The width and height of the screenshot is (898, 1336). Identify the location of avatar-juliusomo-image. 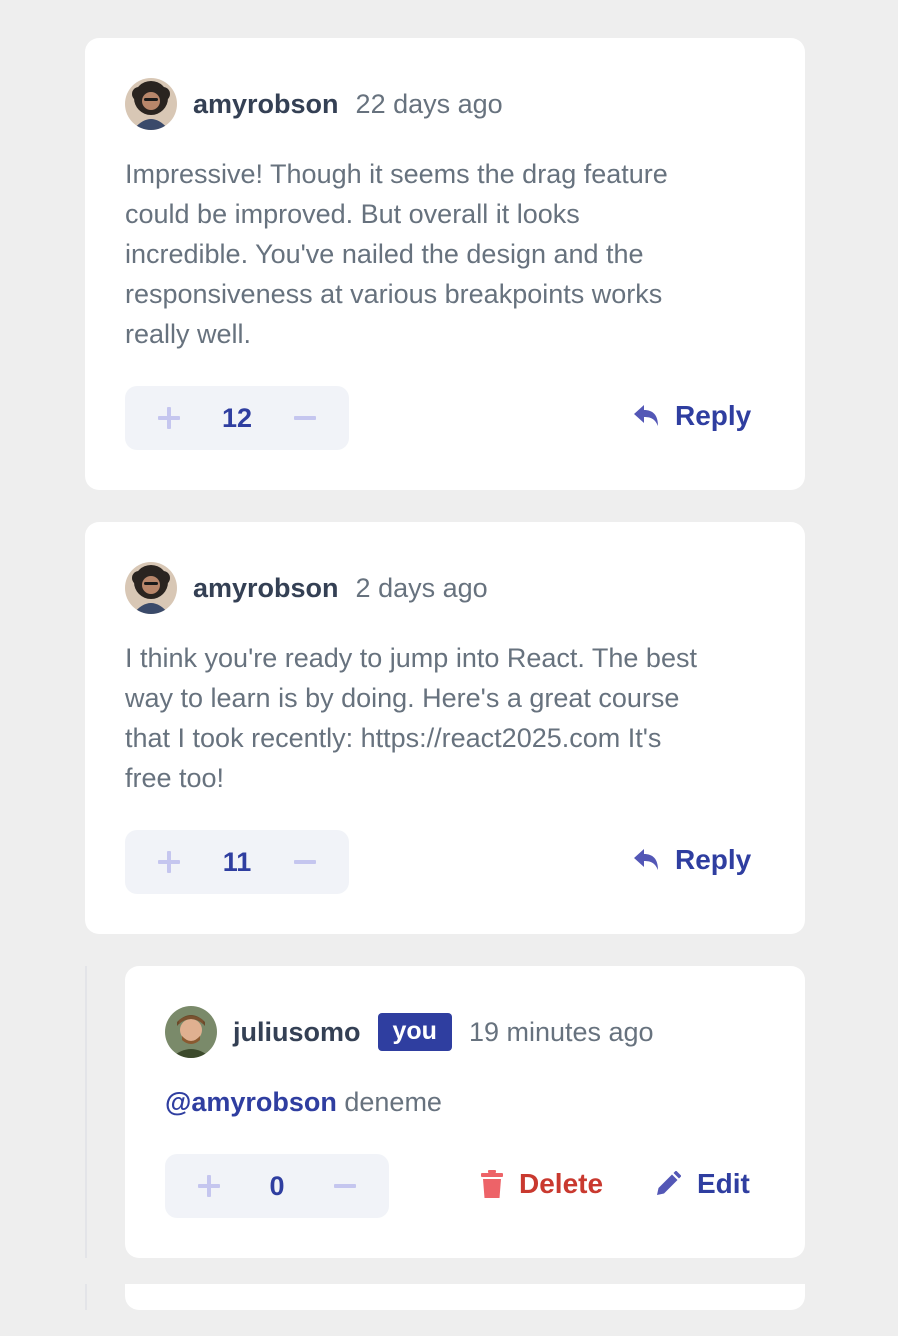
(191, 1032).